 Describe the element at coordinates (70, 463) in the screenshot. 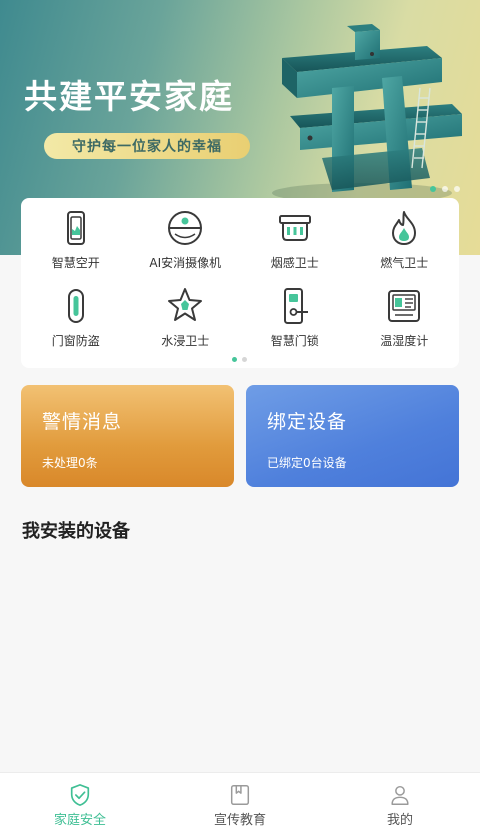

I see `alarm-unprocessed-count: 未处理0条` at that location.